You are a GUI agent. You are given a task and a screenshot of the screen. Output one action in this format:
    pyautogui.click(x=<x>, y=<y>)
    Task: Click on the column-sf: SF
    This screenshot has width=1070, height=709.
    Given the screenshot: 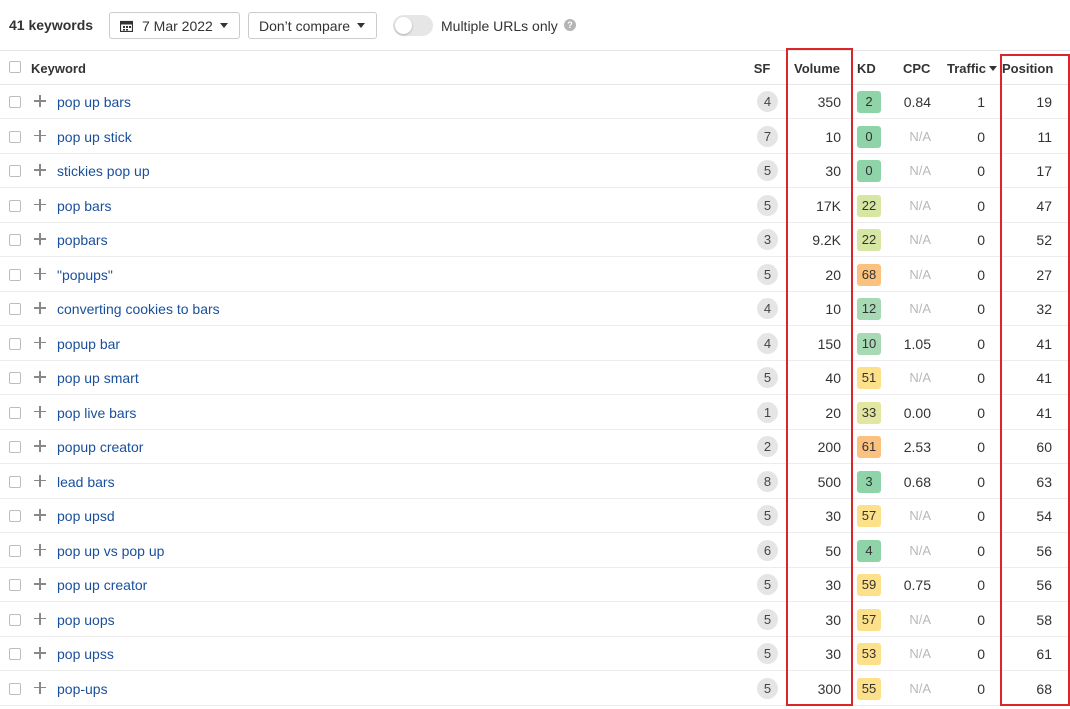 What is the action you would take?
    pyautogui.click(x=762, y=68)
    